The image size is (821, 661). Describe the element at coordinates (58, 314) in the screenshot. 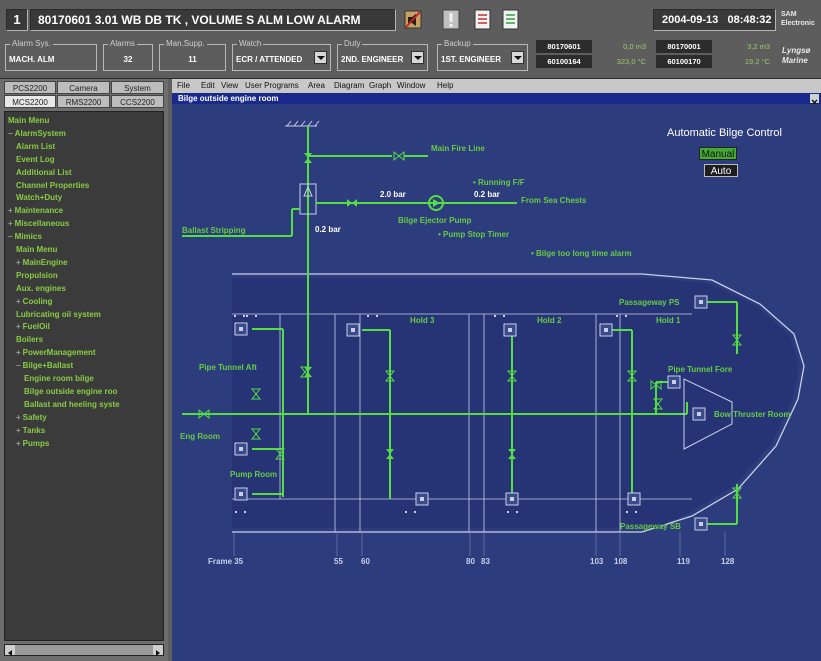

I see `tree-item: Lubricating oil system` at that location.